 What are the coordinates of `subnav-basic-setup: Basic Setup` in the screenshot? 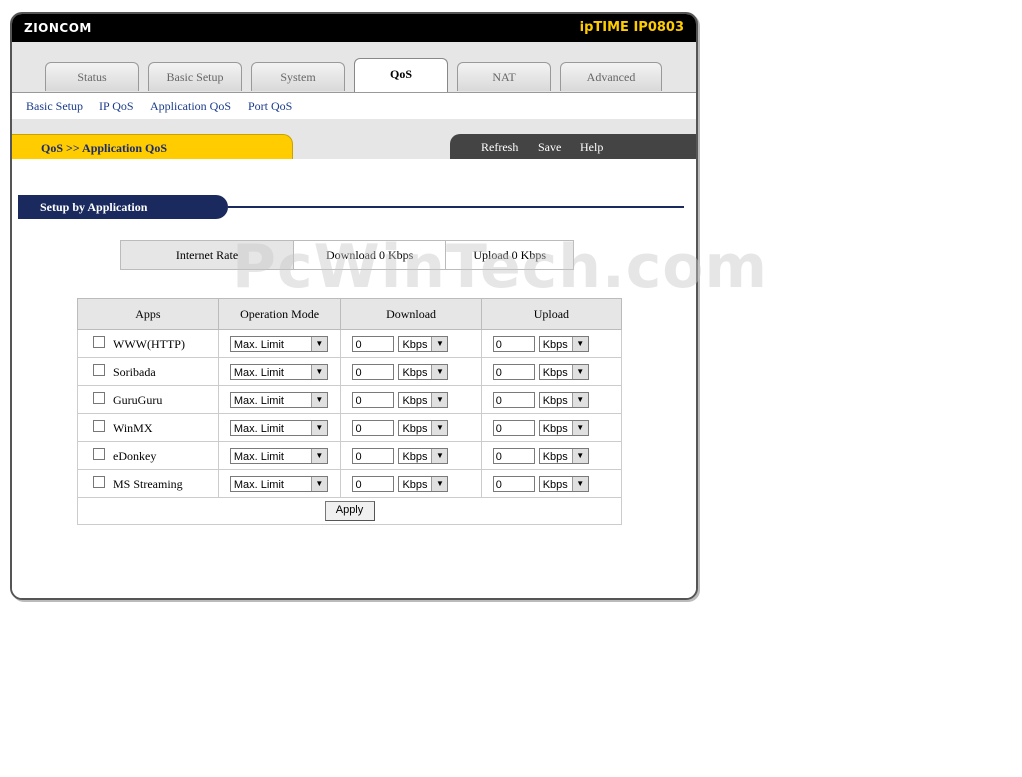 It's located at (54, 106).